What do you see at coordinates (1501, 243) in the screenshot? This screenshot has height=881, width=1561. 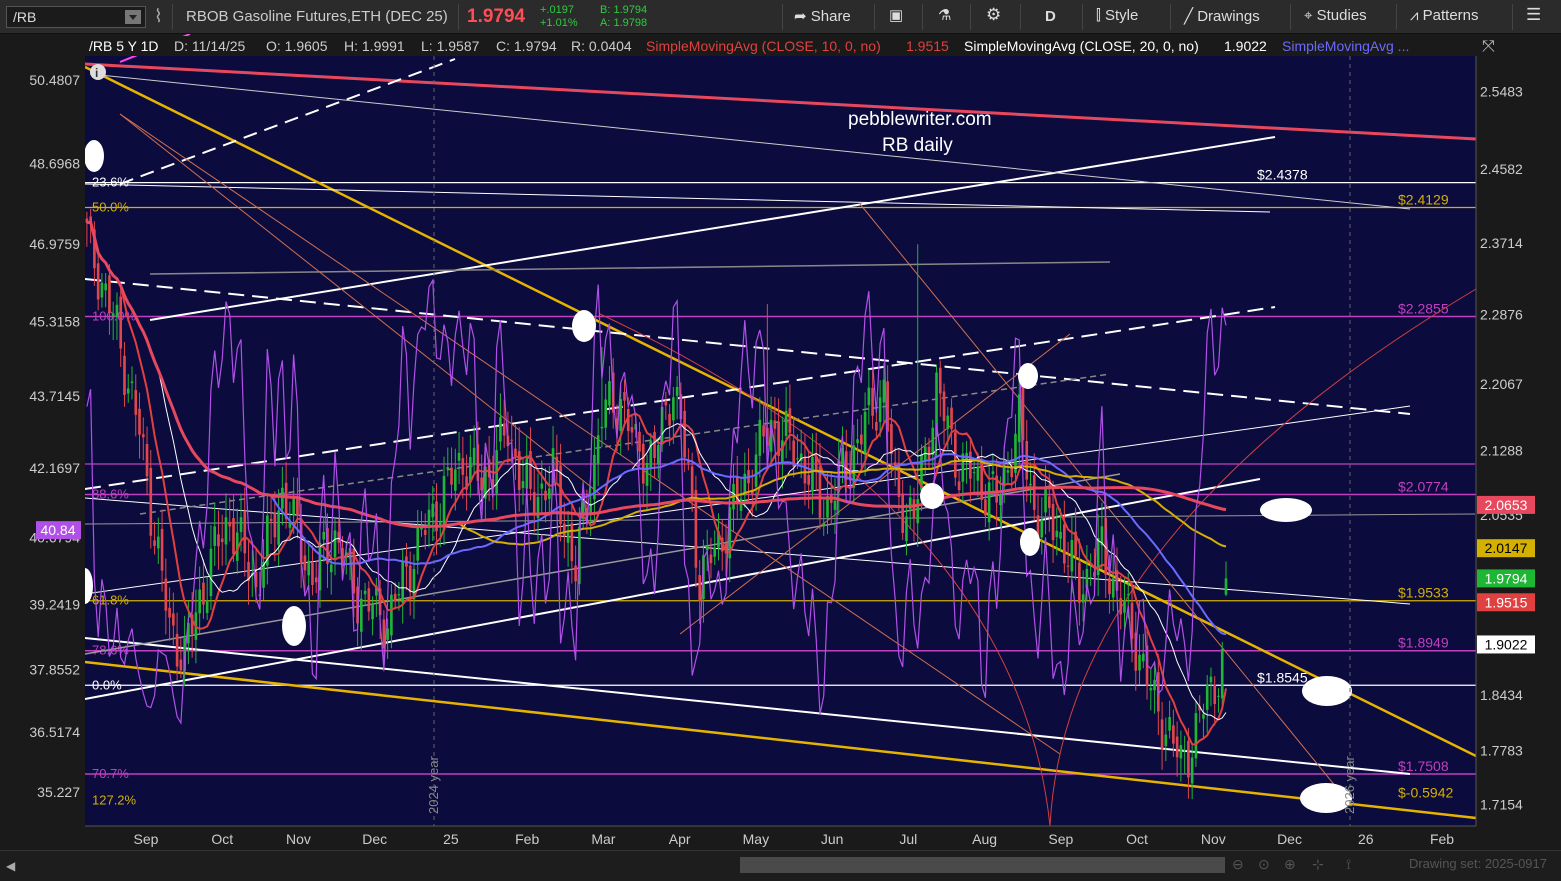 I see `y-tick-right: 2.3714` at bounding box center [1501, 243].